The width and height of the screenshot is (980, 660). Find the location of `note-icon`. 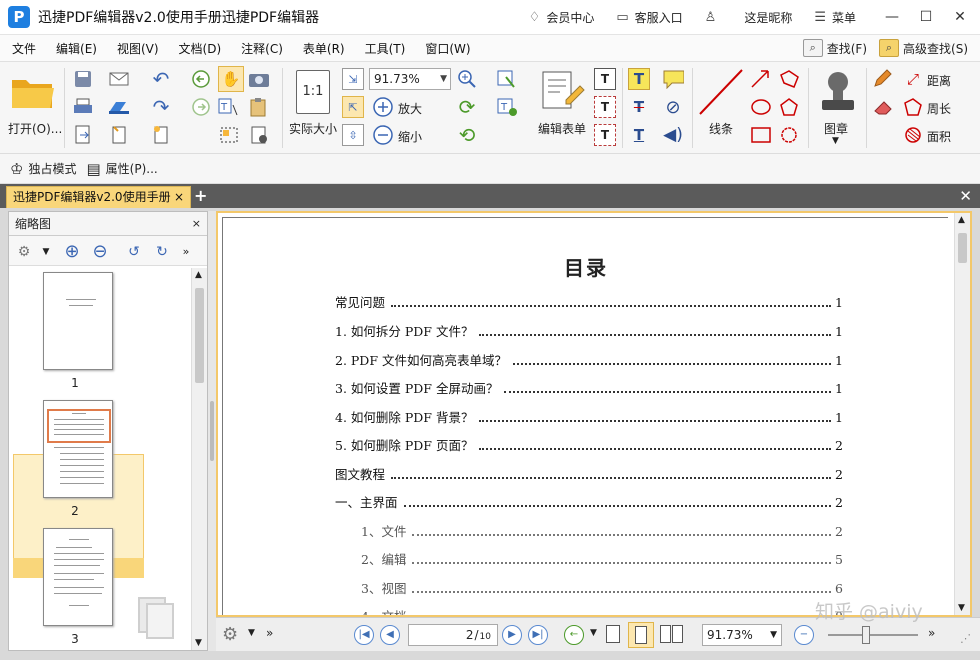

note-icon is located at coordinates (673, 79).